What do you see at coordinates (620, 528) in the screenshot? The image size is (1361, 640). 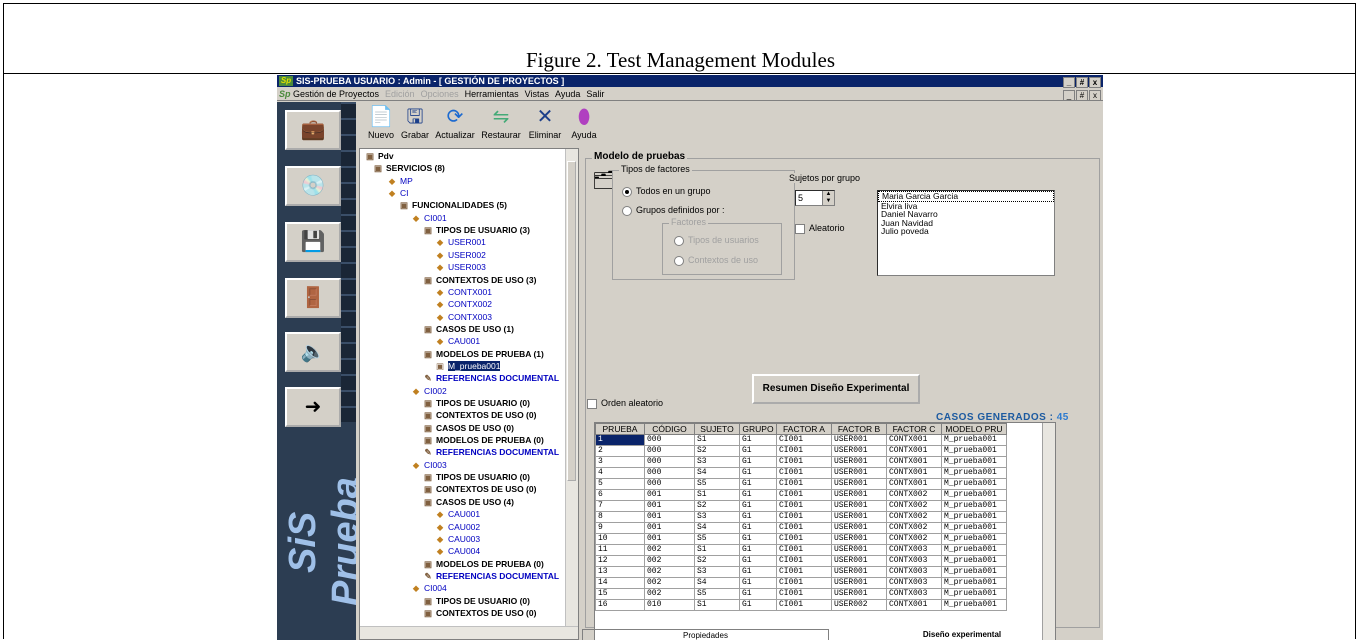 I see `grid-cell: 9` at bounding box center [620, 528].